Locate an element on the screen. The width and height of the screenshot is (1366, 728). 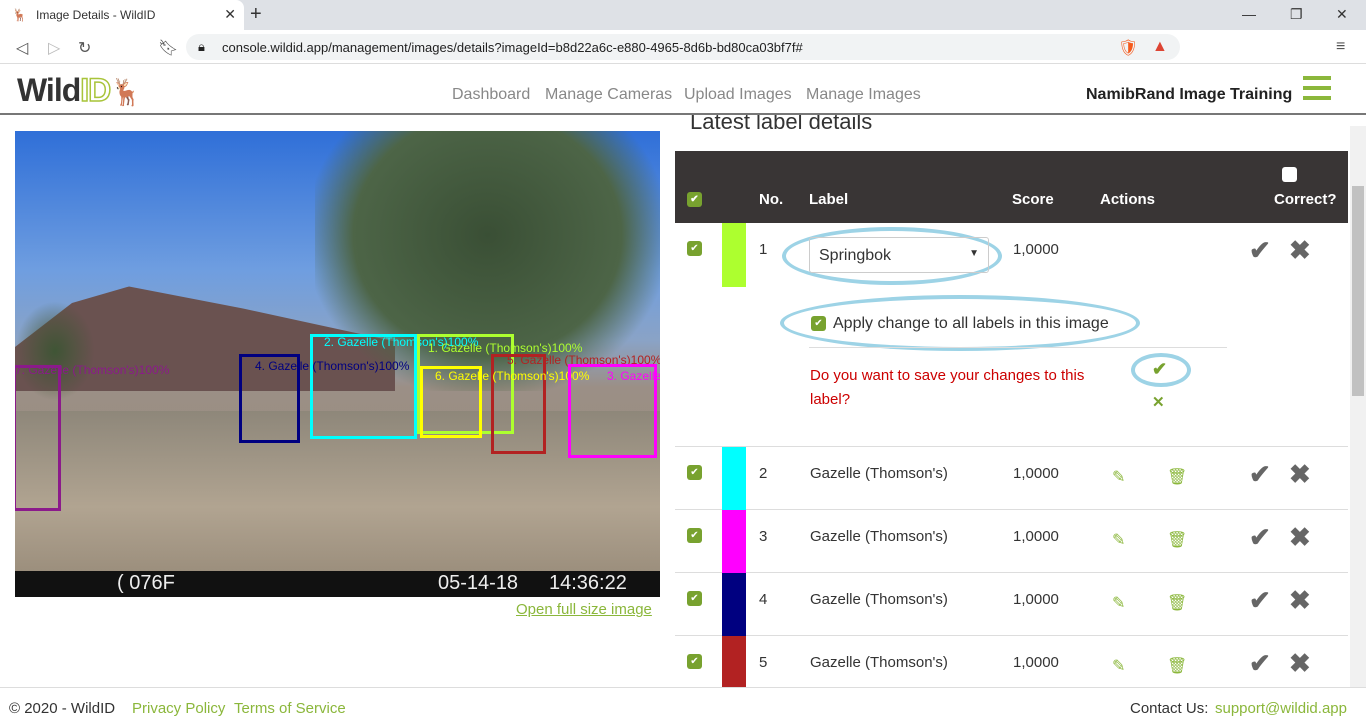
contact-email-link: support@wildid.app is located at coordinates (1281, 708).